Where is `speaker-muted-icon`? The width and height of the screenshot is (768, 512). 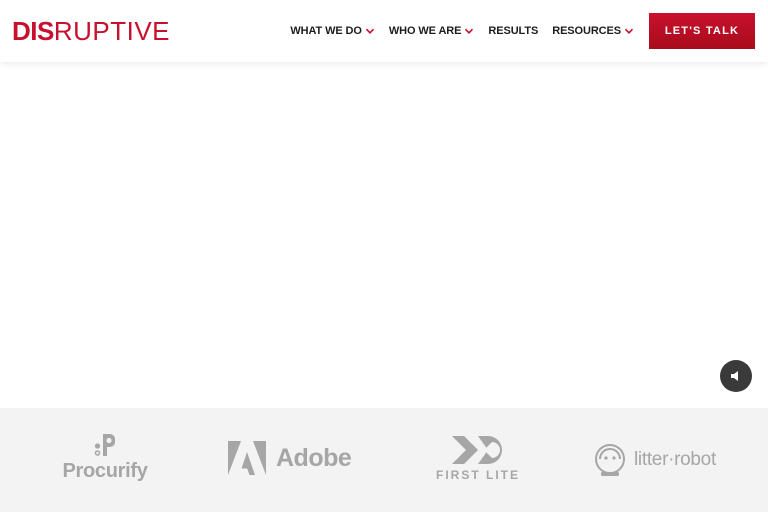
speaker-muted-icon is located at coordinates (734, 376).